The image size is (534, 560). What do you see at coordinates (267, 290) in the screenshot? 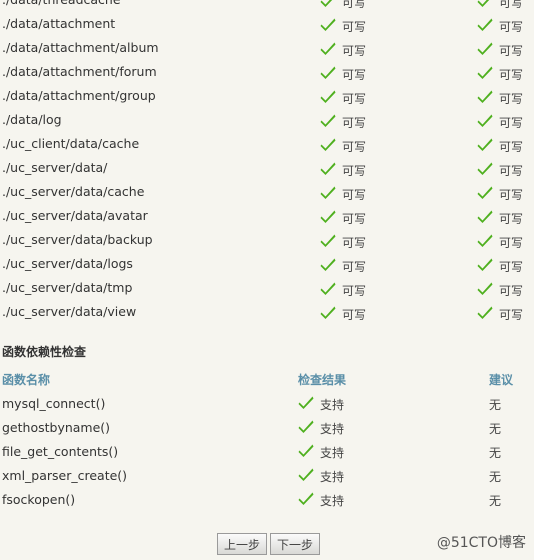
I see `table-row: ./uc_server/data/tmp 可写 可写` at bounding box center [267, 290].